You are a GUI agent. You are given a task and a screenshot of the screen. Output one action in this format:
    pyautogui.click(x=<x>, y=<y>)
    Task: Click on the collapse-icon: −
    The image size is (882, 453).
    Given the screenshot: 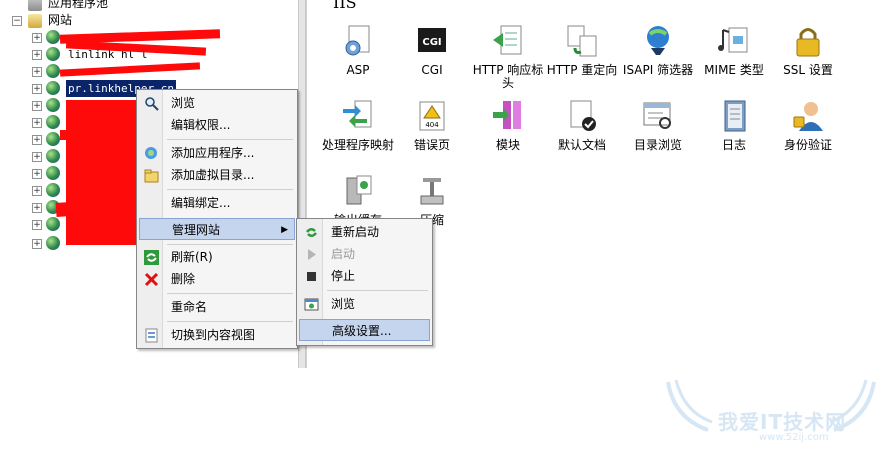 What is the action you would take?
    pyautogui.click(x=17, y=21)
    